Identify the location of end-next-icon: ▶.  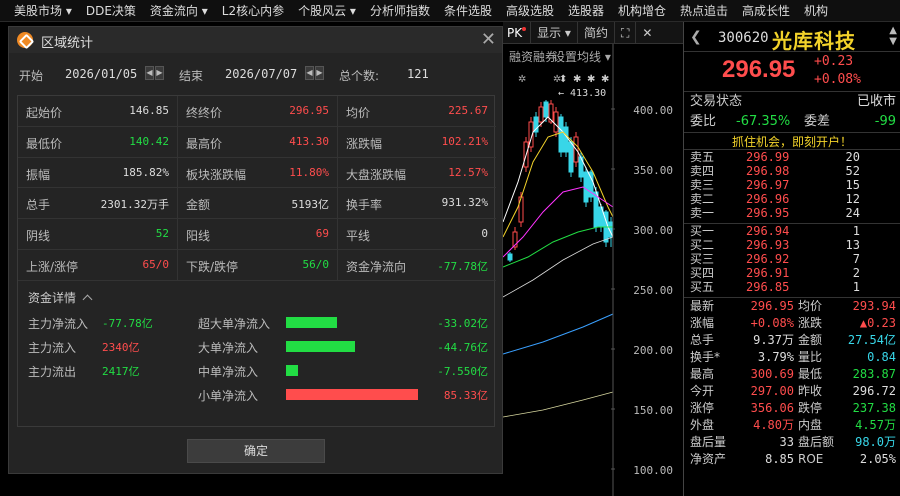
(319, 73).